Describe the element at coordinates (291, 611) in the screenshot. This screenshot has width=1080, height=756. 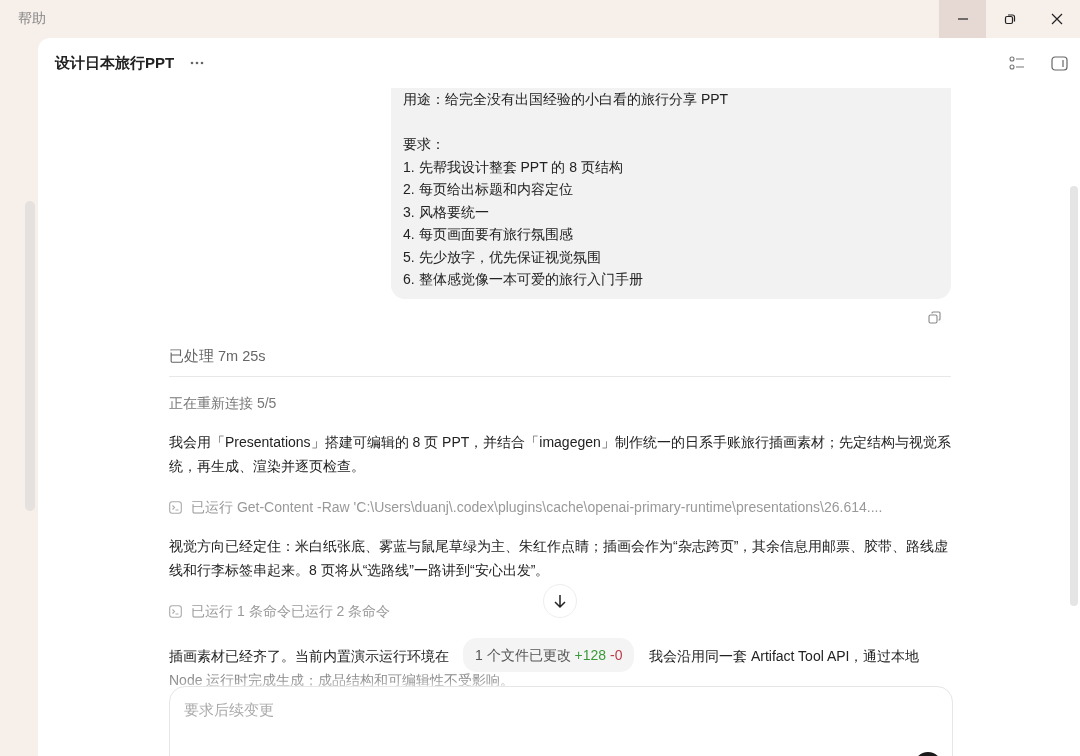
I see `command-summary: 已运行 1 条命令已运行 2 条命令` at that location.